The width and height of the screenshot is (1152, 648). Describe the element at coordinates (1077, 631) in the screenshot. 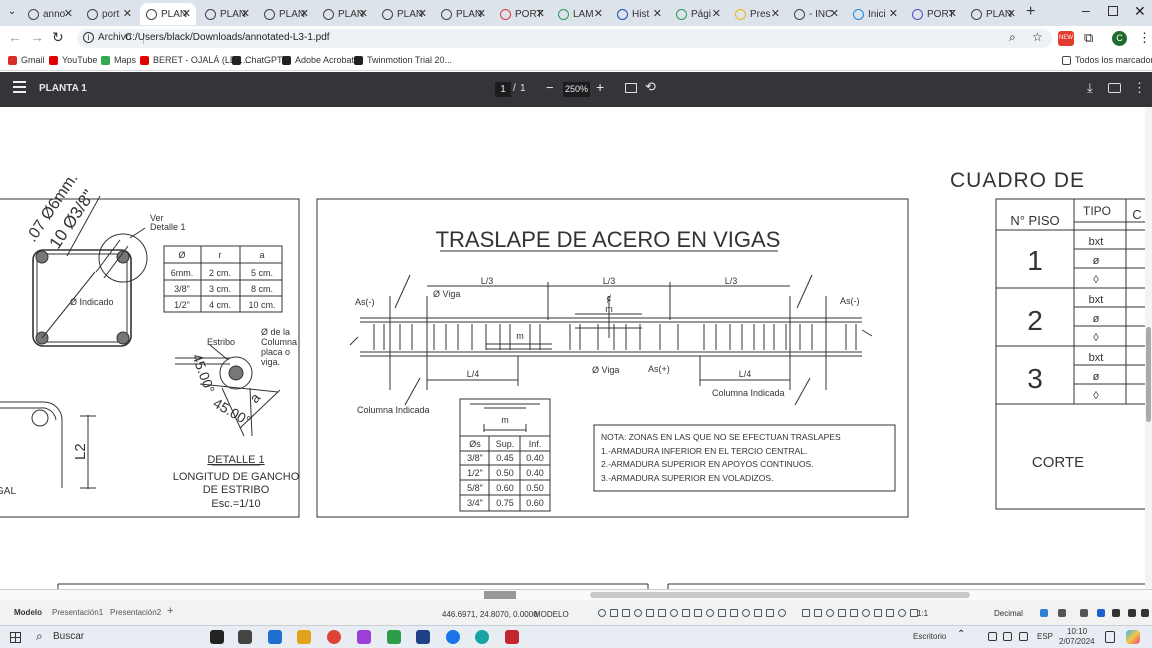

I see `clock-time: 10:10` at that location.